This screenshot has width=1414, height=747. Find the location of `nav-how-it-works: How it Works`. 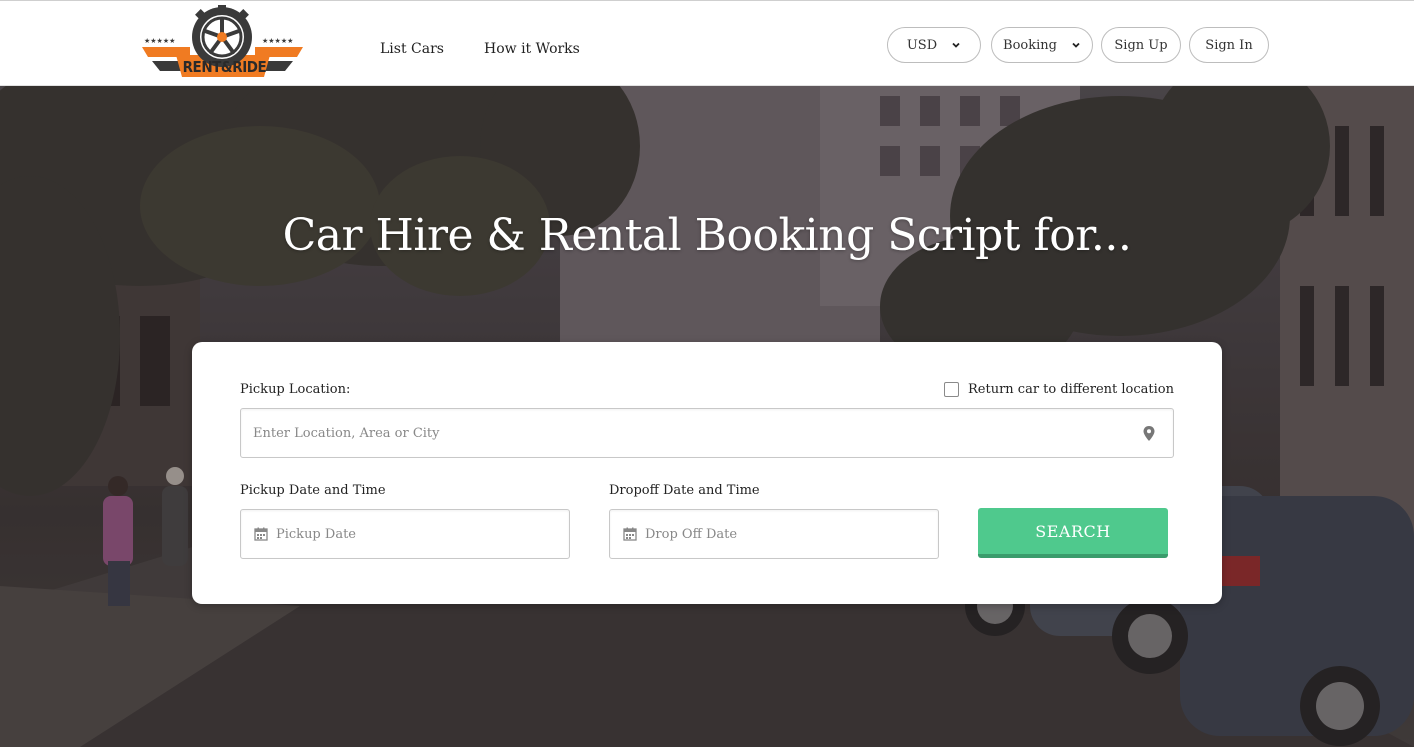

nav-how-it-works: How it Works is located at coordinates (532, 49).